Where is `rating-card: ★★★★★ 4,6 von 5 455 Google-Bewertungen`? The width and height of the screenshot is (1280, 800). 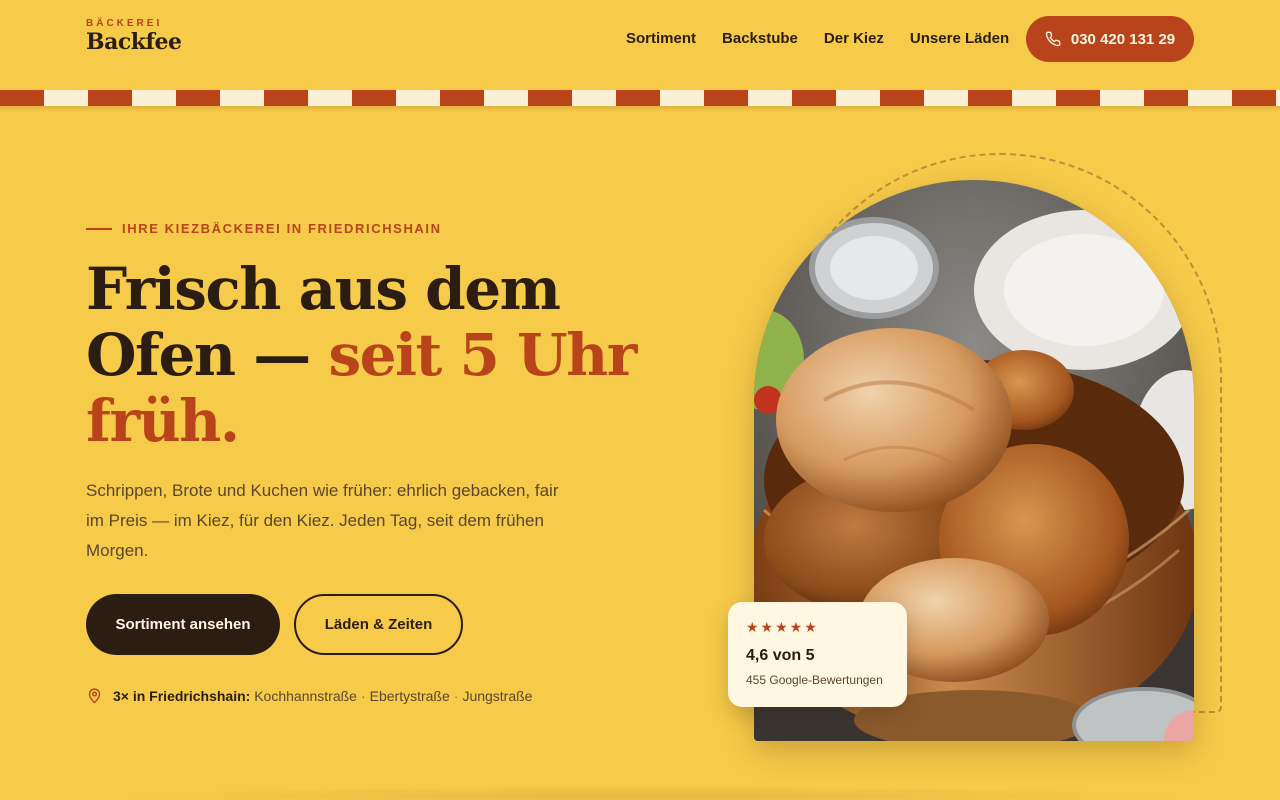
rating-card: ★★★★★ 4,6 von 5 455 Google-Bewertungen is located at coordinates (817, 654).